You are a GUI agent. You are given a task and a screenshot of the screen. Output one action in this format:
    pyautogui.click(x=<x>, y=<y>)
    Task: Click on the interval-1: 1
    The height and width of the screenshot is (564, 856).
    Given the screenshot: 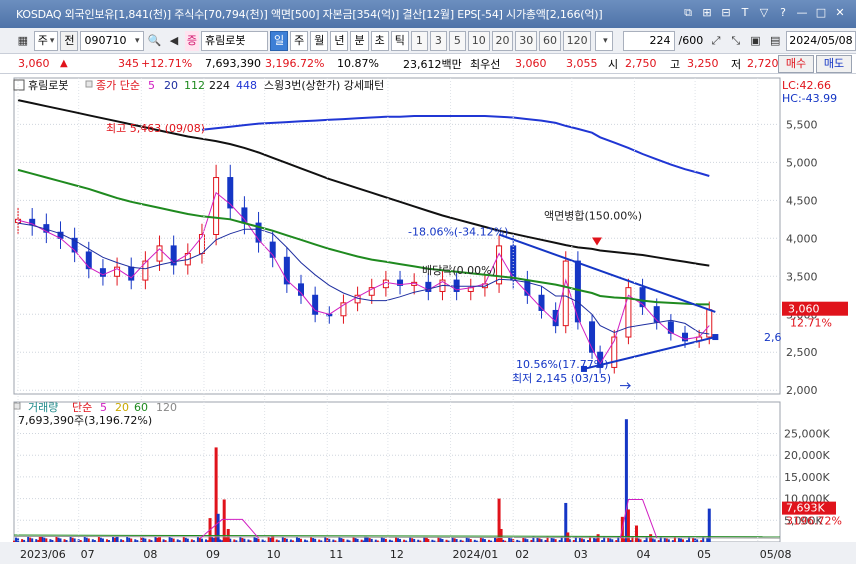 What is the action you would take?
    pyautogui.click(x=419, y=40)
    